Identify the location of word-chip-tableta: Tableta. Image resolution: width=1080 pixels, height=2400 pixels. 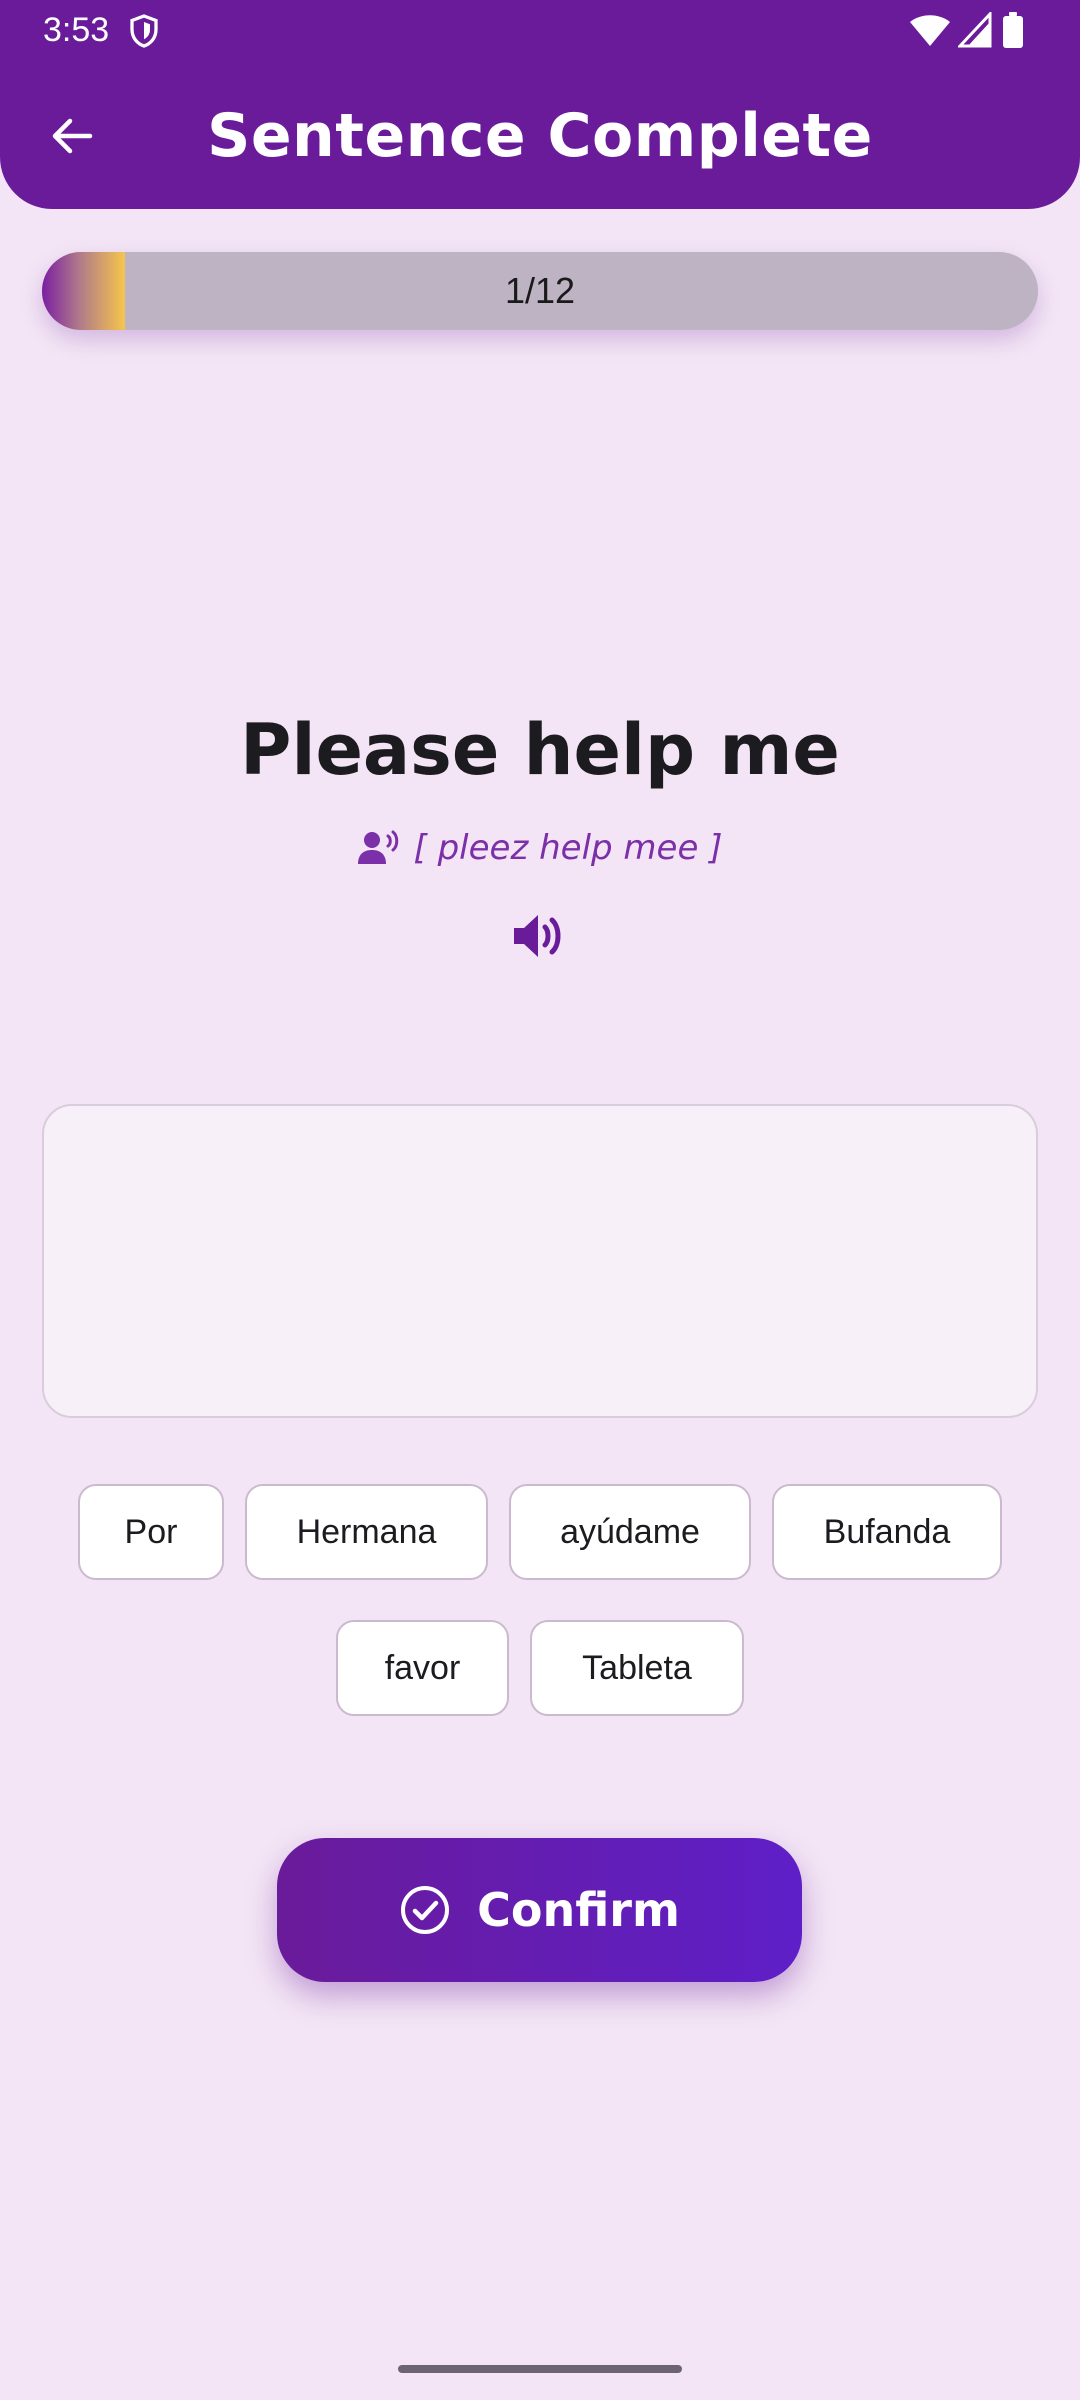
(637, 1668).